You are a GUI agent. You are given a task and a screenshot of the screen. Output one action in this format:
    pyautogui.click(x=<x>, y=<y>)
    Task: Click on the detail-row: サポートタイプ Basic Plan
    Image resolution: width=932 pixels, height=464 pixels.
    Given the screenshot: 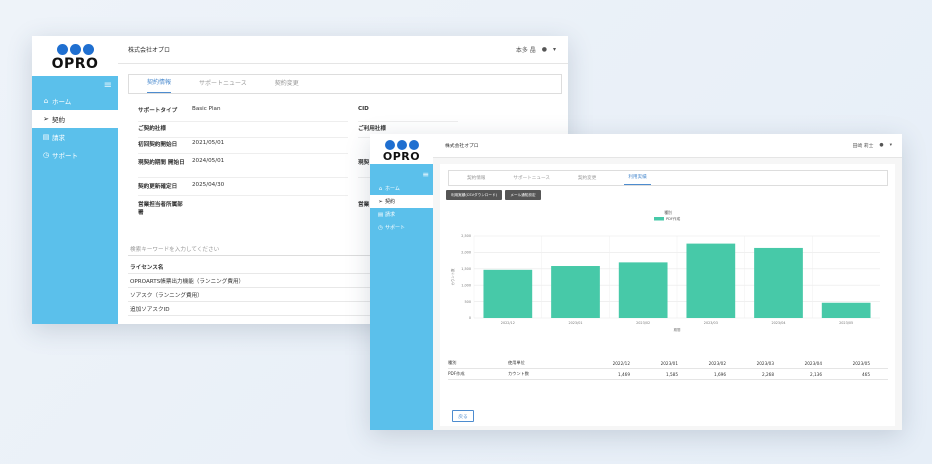 What is the action you would take?
    pyautogui.click(x=243, y=114)
    